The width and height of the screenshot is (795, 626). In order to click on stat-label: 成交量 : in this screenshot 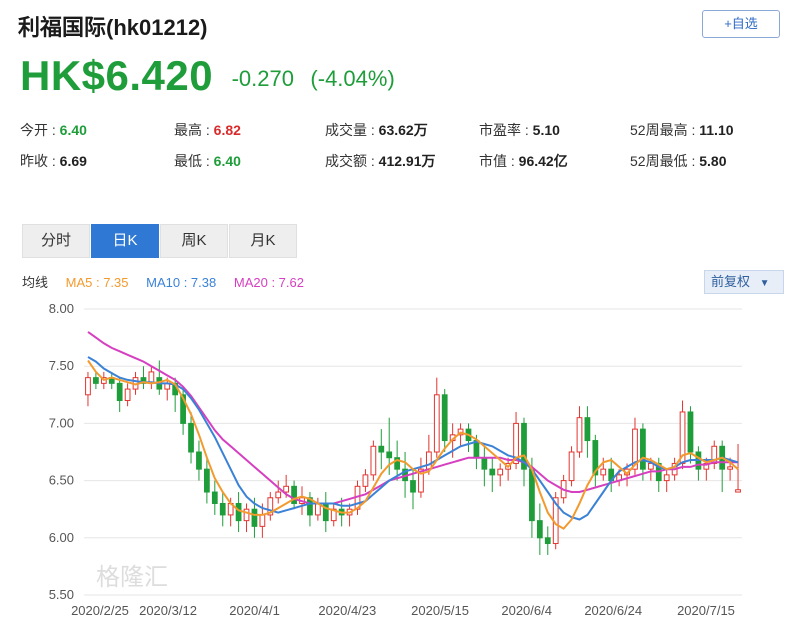, I will do `click(352, 130)`.